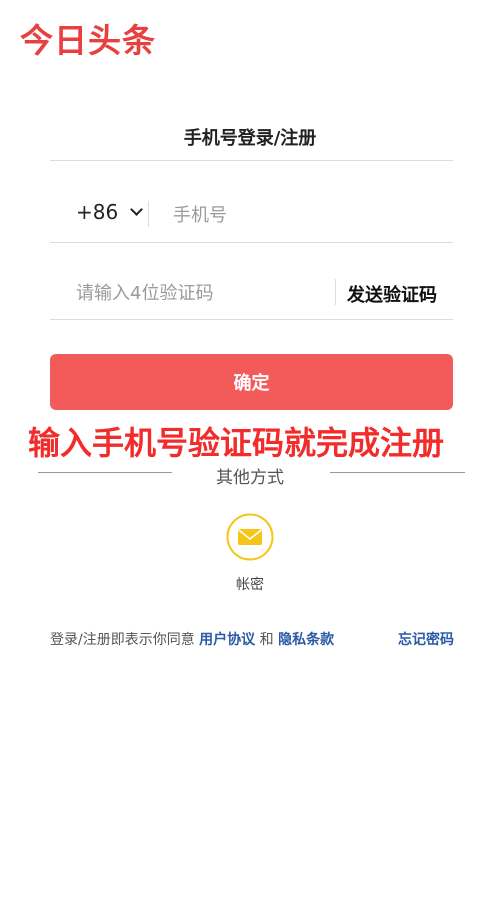 This screenshot has width=500, height=905. Describe the element at coordinates (308, 215) in the screenshot. I see `phone-input` at that location.